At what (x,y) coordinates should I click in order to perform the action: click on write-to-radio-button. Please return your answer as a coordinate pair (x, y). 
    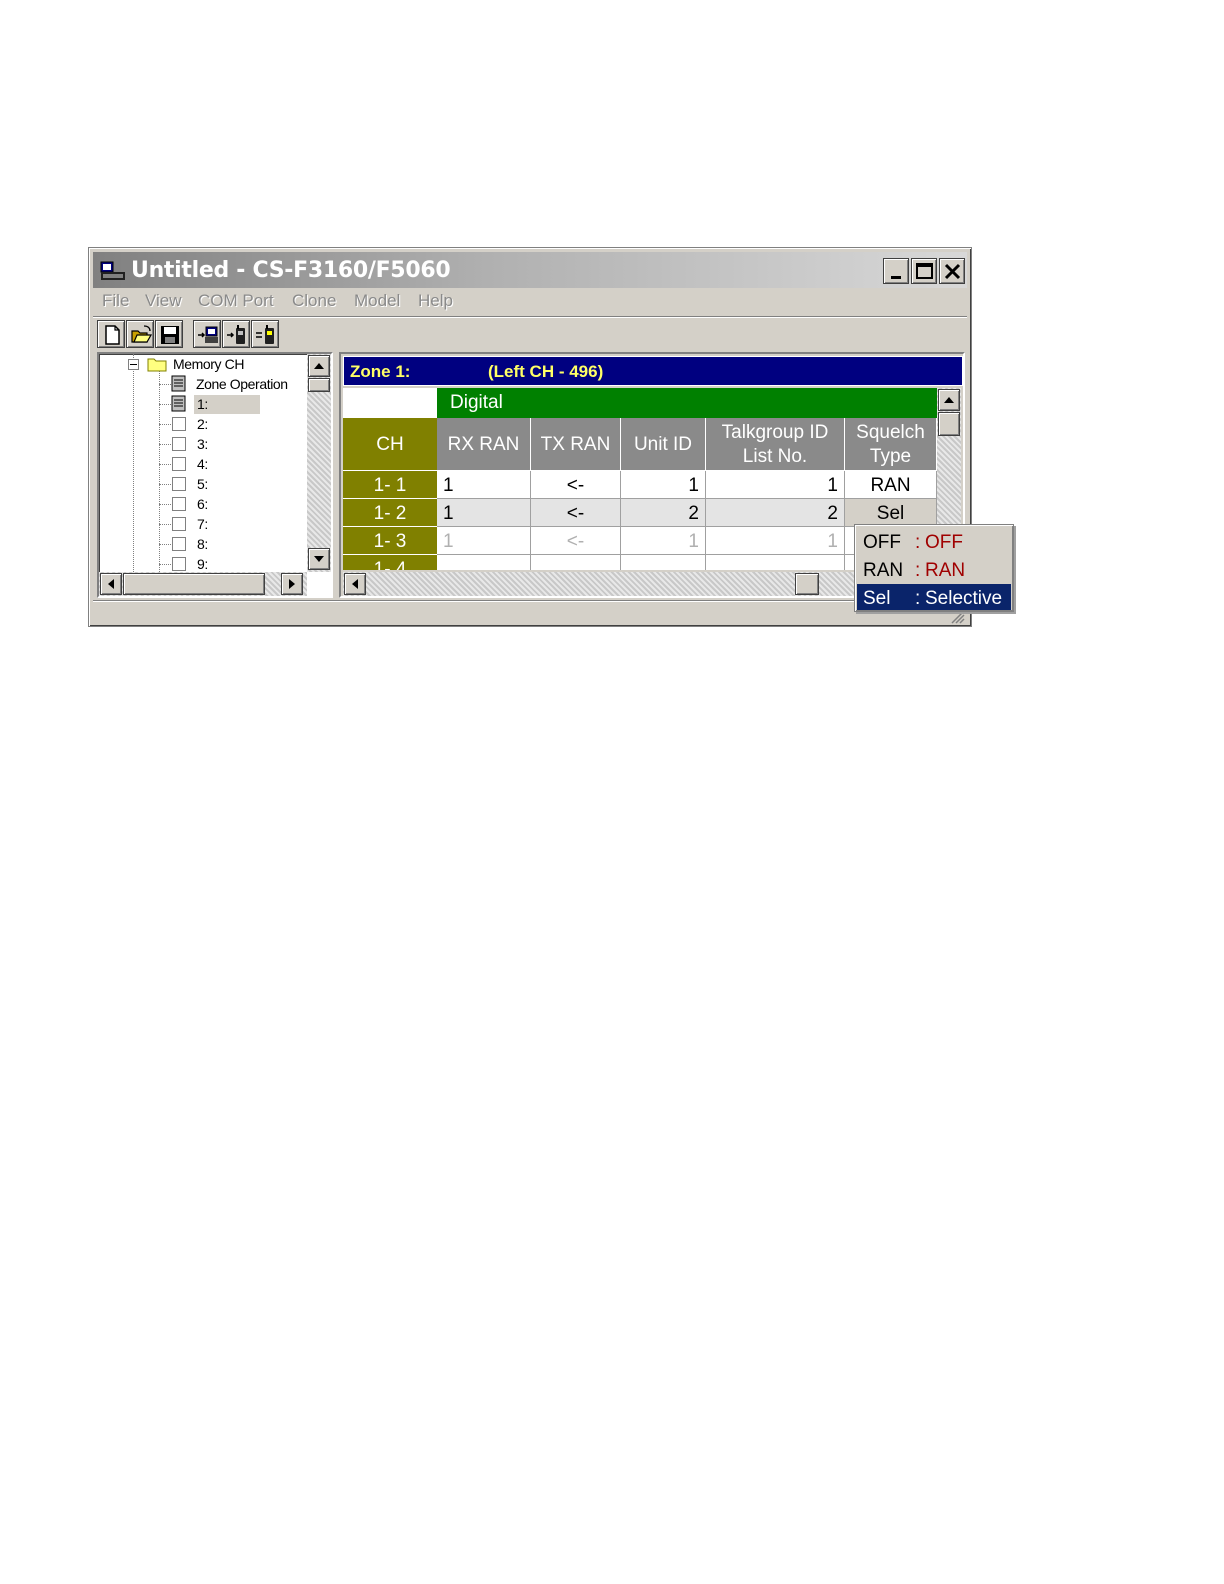
    Looking at the image, I should click on (236, 334).